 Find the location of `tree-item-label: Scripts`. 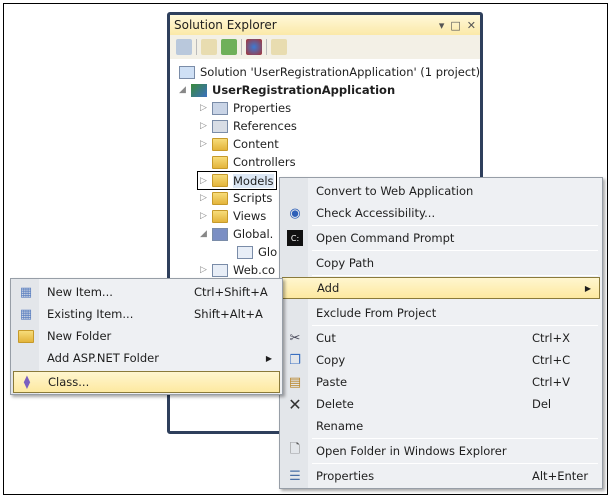

tree-item-label: Scripts is located at coordinates (253, 198).